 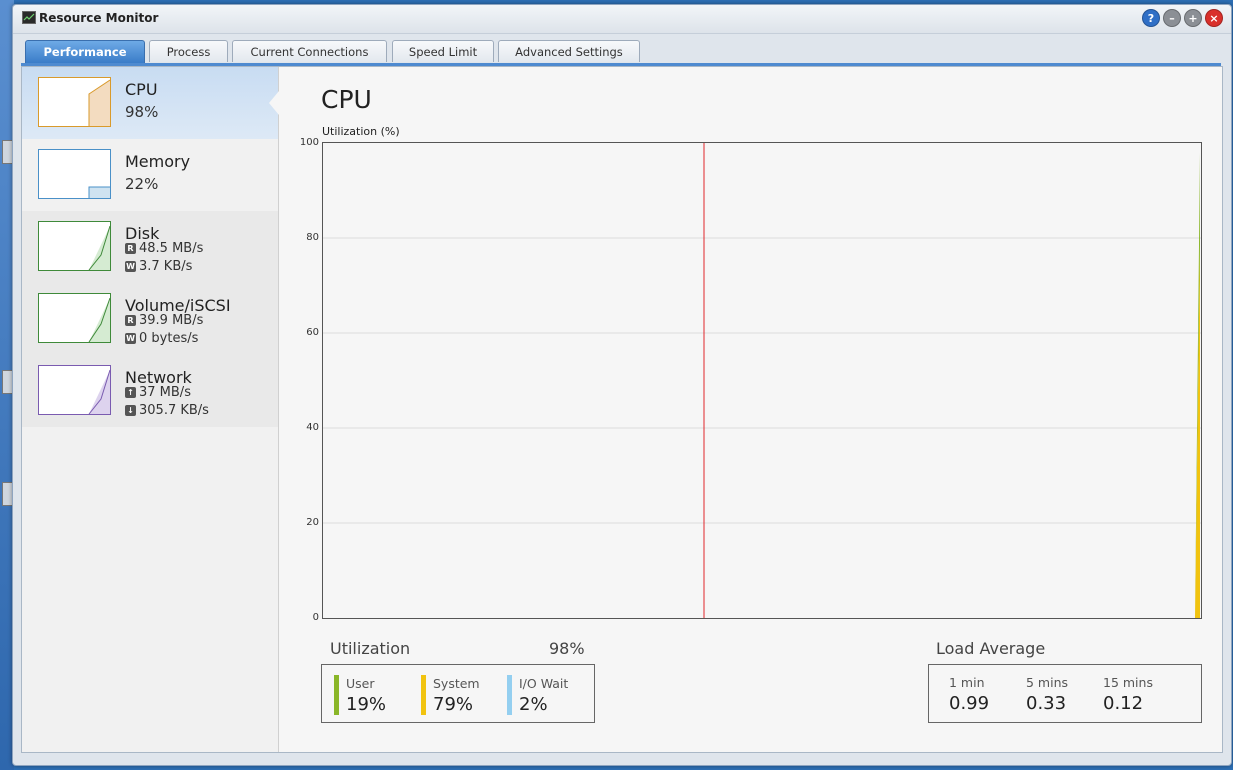 I want to click on memory-thumbnail-graph, so click(x=74, y=174).